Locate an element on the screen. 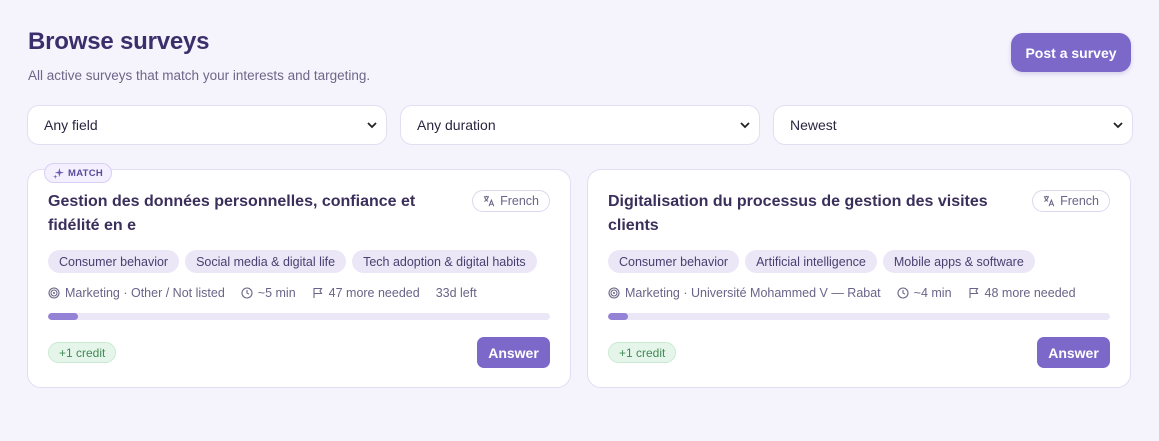 Image resolution: width=1159 pixels, height=441 pixels. filter-bar: Any field Any duration Newest is located at coordinates (580, 125).